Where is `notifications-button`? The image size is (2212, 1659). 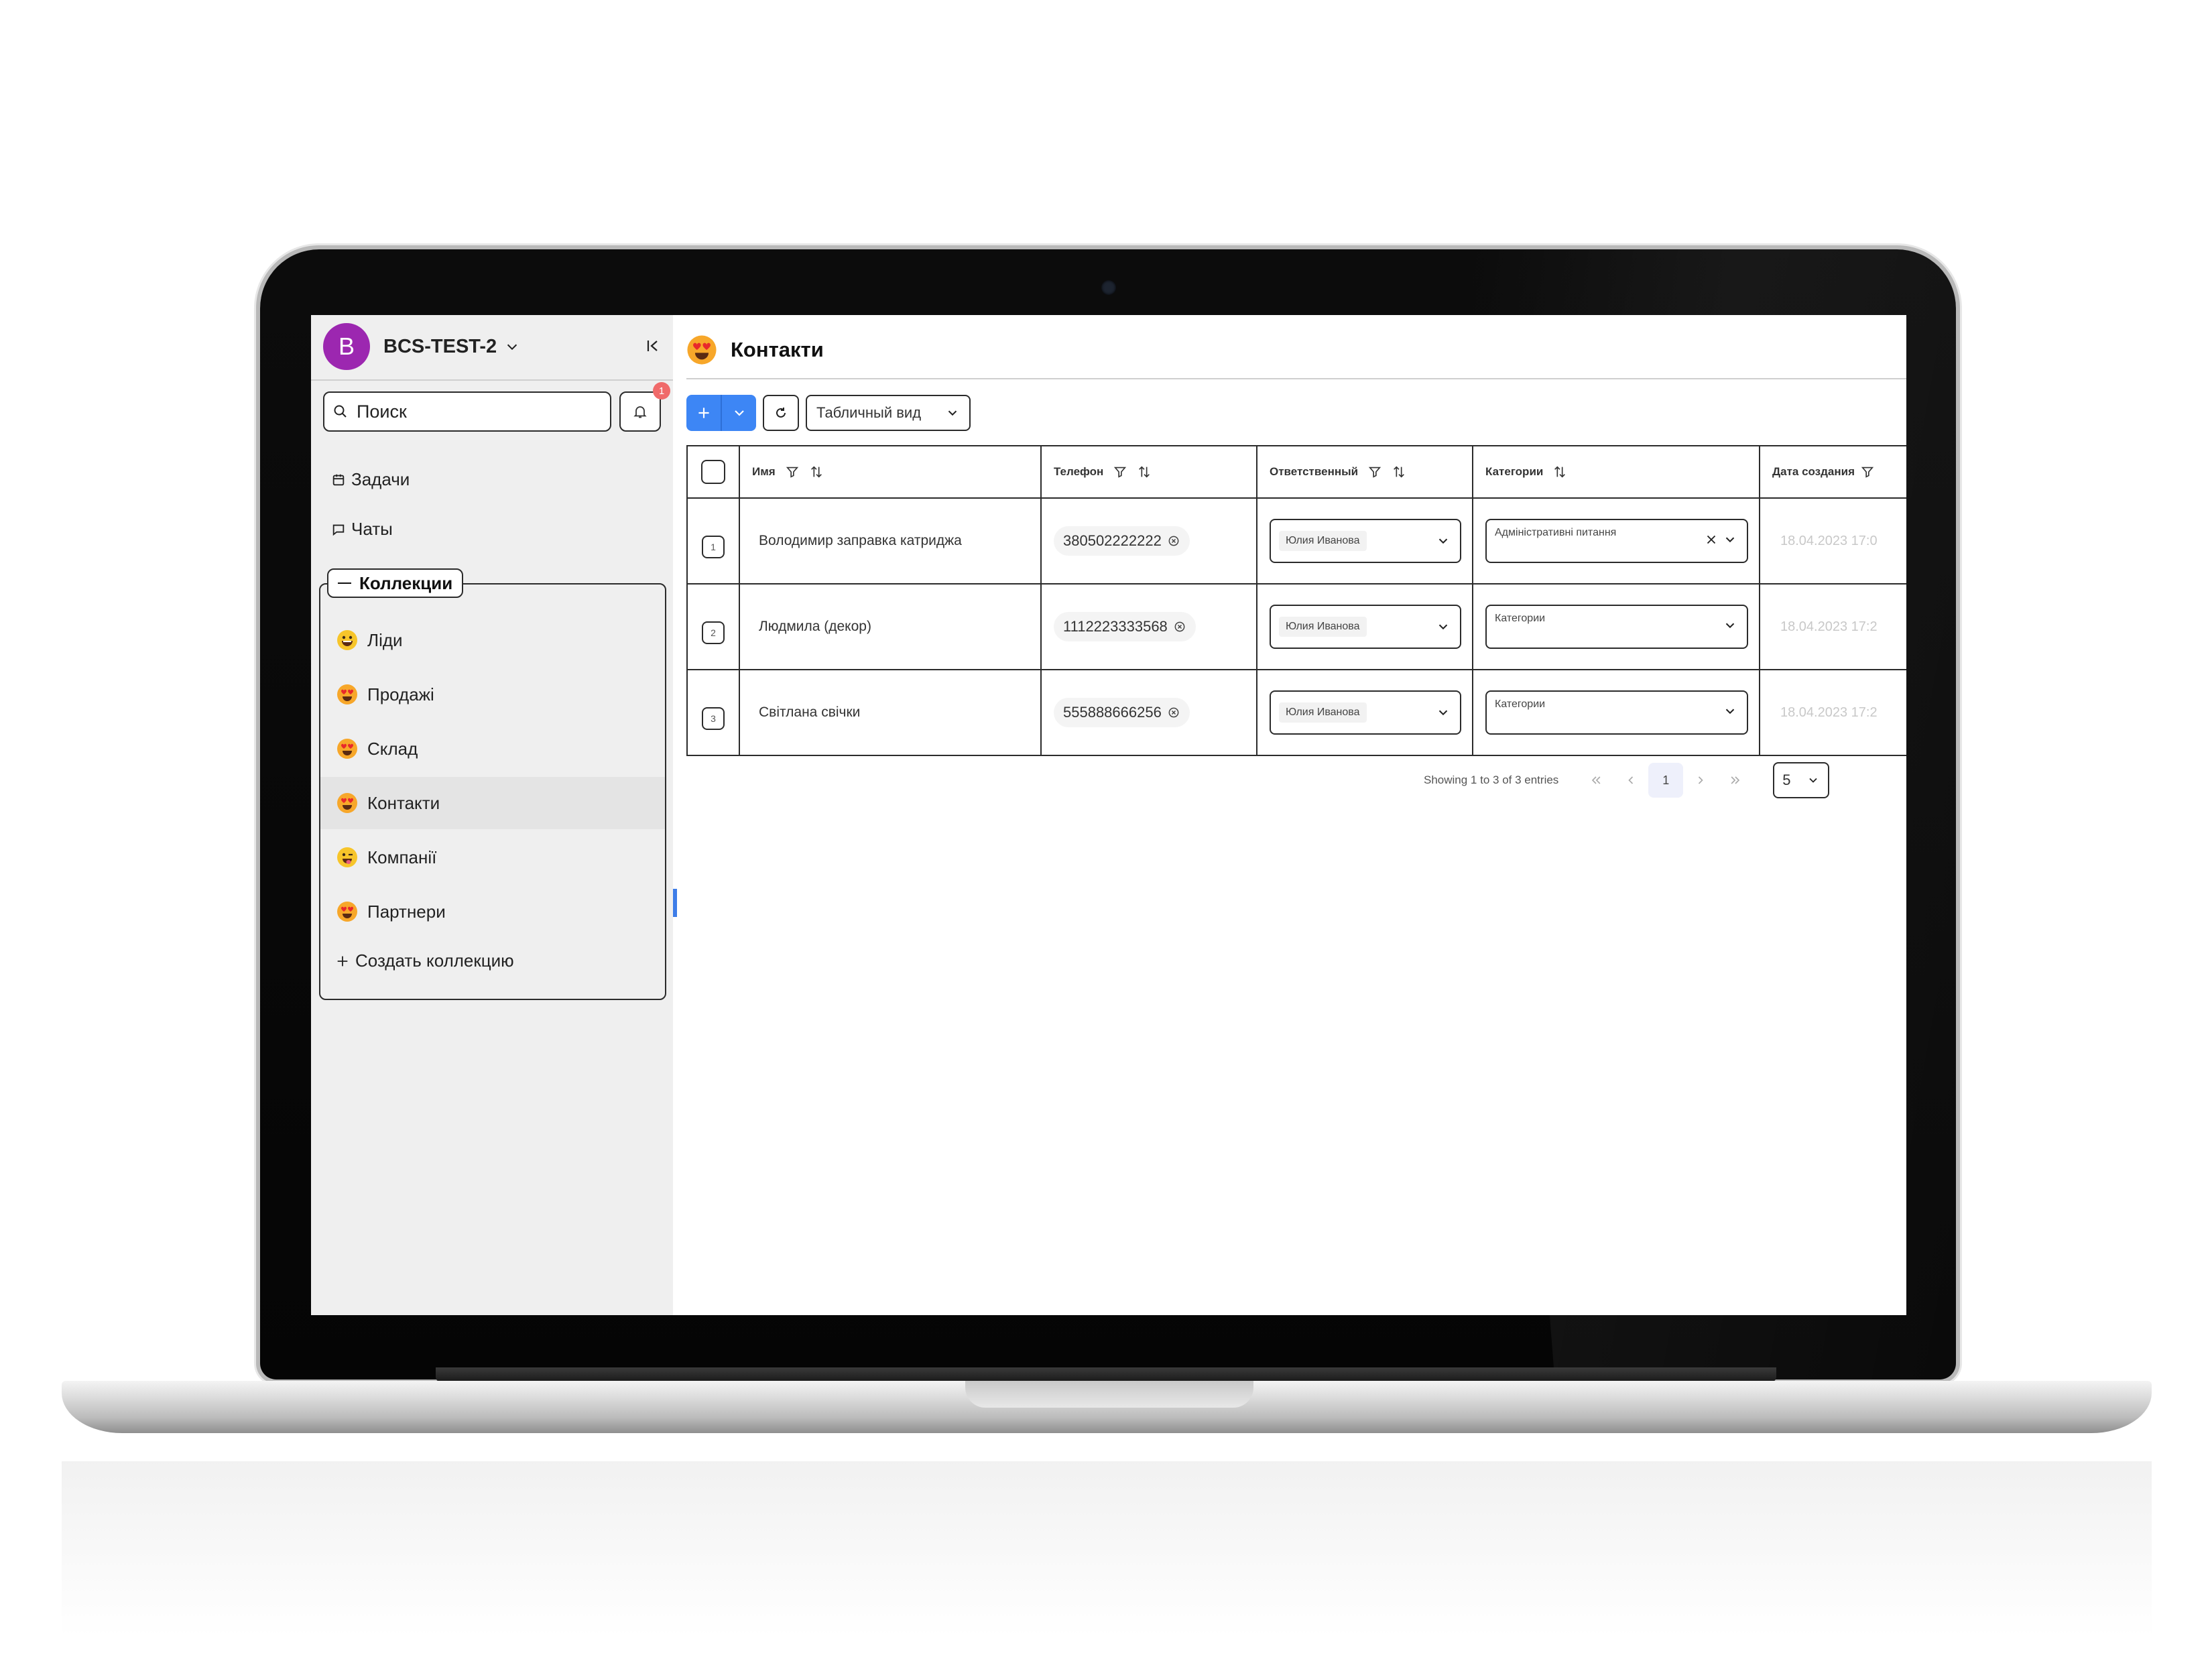 notifications-button is located at coordinates (640, 411).